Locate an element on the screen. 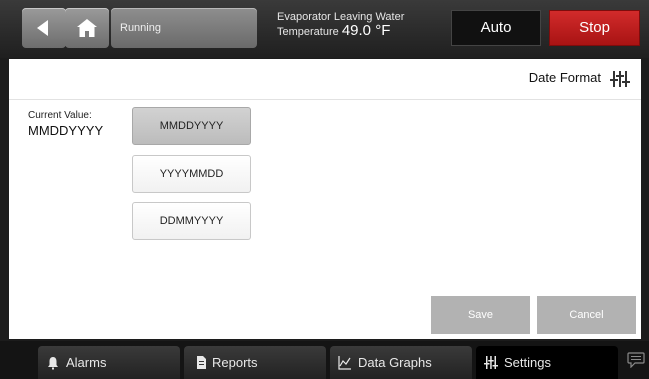  bottom-nav: Alarms Reports Data Graphs Settings is located at coordinates (324, 360).